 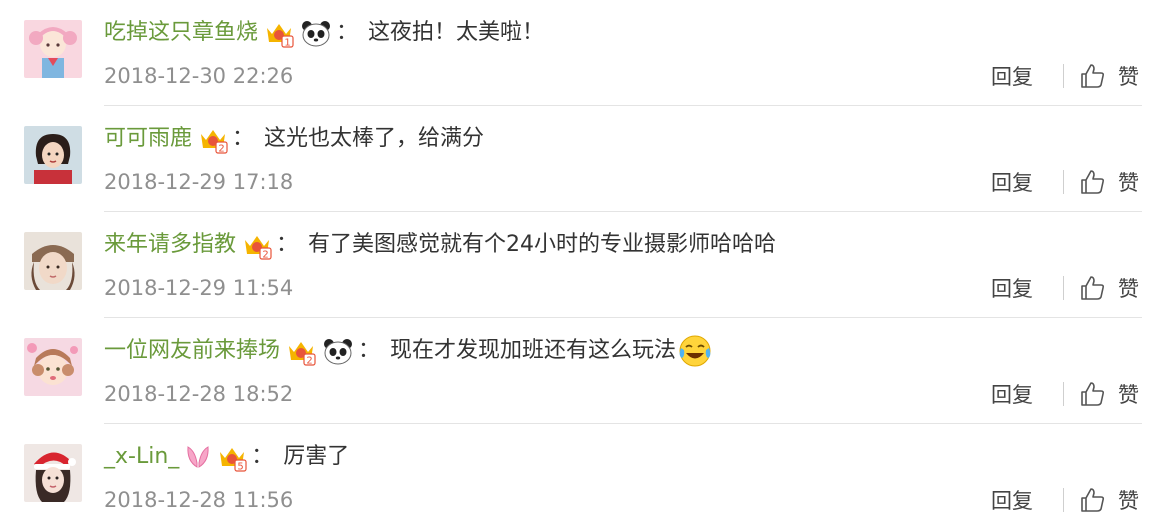 What do you see at coordinates (241, 467) in the screenshot?
I see `svg-text: 5` at bounding box center [241, 467].